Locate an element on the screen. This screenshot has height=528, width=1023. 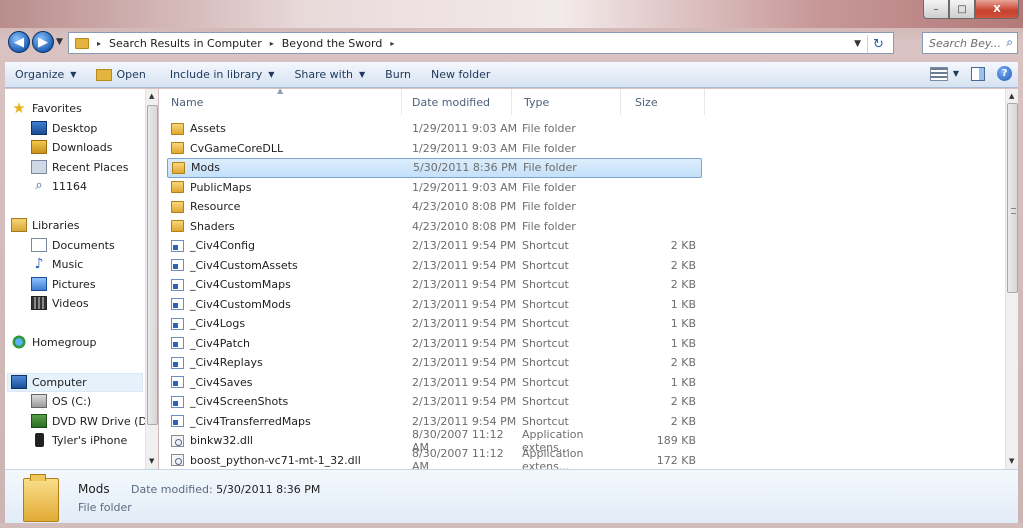
file-list-scrollbar: ▲ ▼ is located at coordinates (1011, 279).